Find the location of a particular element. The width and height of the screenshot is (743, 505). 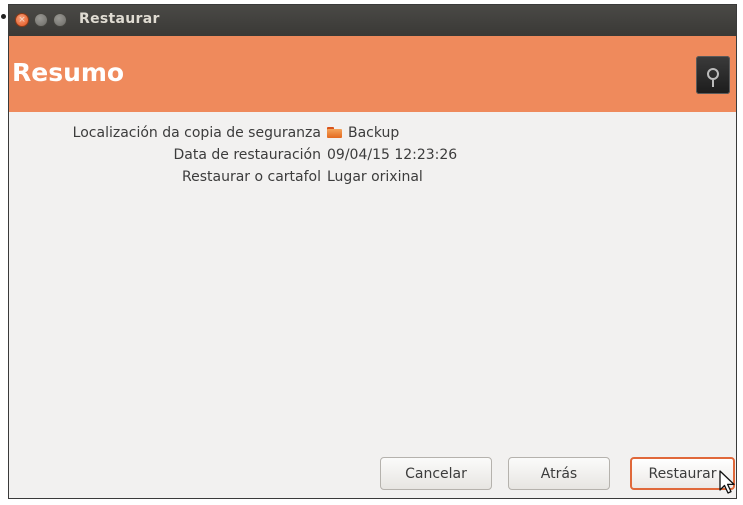

summary-value: Backup is located at coordinates (374, 133).